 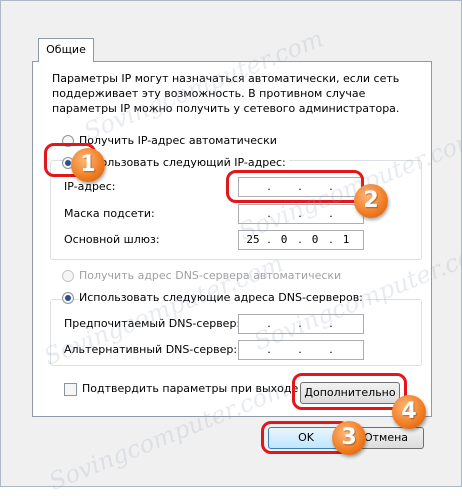 I want to click on subnet-mask-label: Маска подсети:, so click(x=109, y=213).